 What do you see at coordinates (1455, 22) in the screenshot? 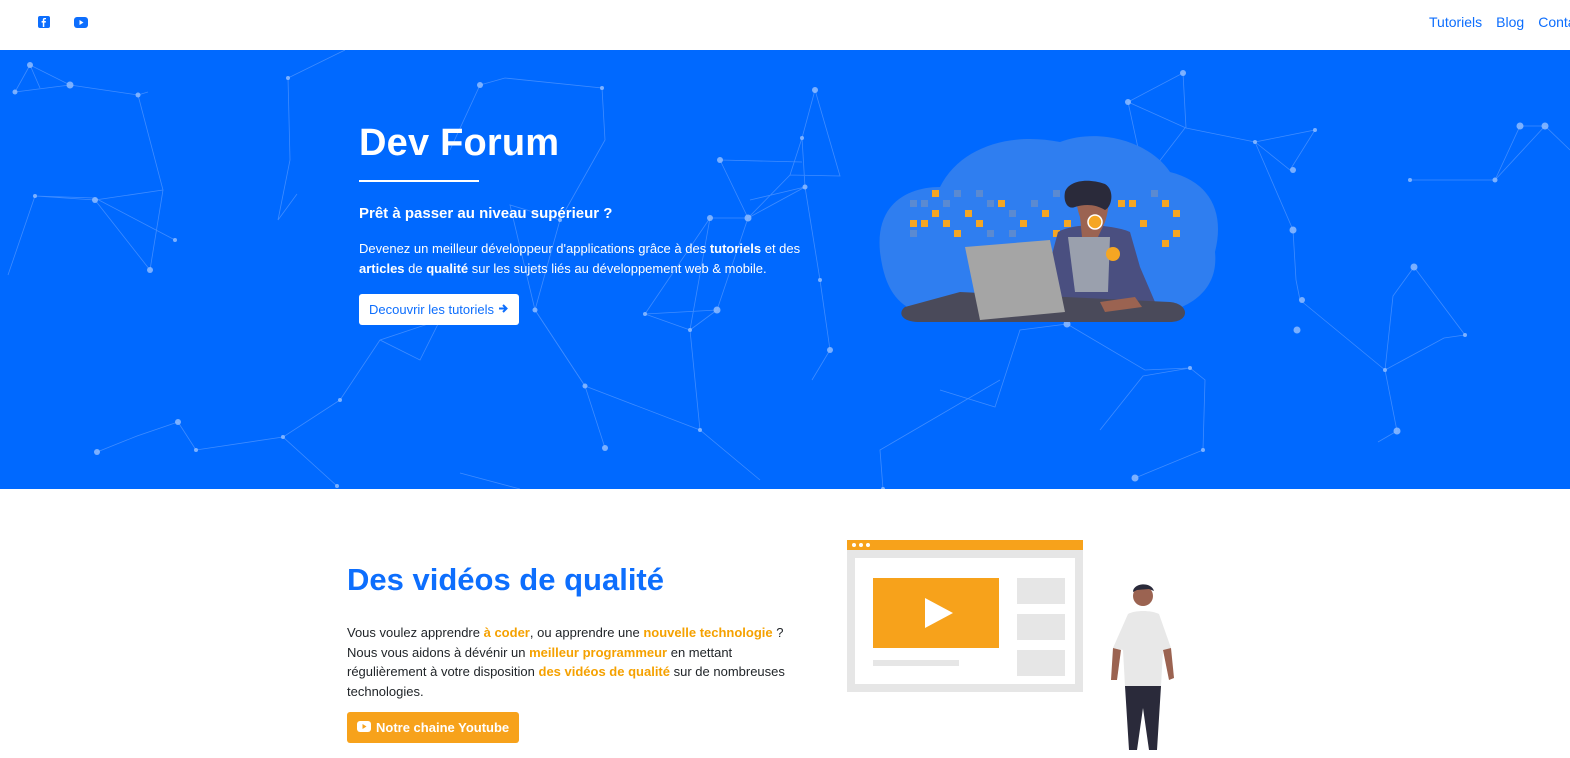
I see `nav-link-tutoriels: Tutoriels` at bounding box center [1455, 22].